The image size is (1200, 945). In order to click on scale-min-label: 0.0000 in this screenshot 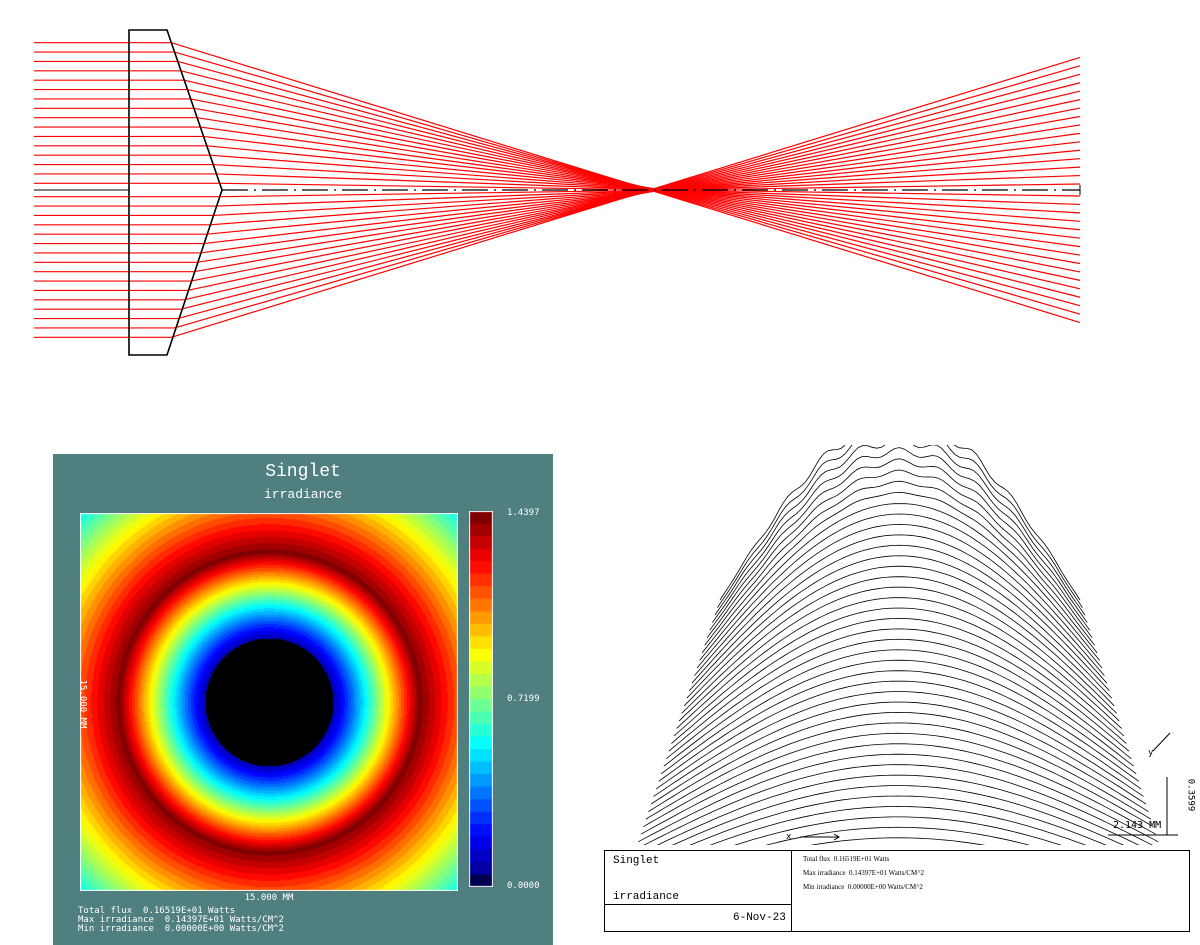, I will do `click(523, 886)`.